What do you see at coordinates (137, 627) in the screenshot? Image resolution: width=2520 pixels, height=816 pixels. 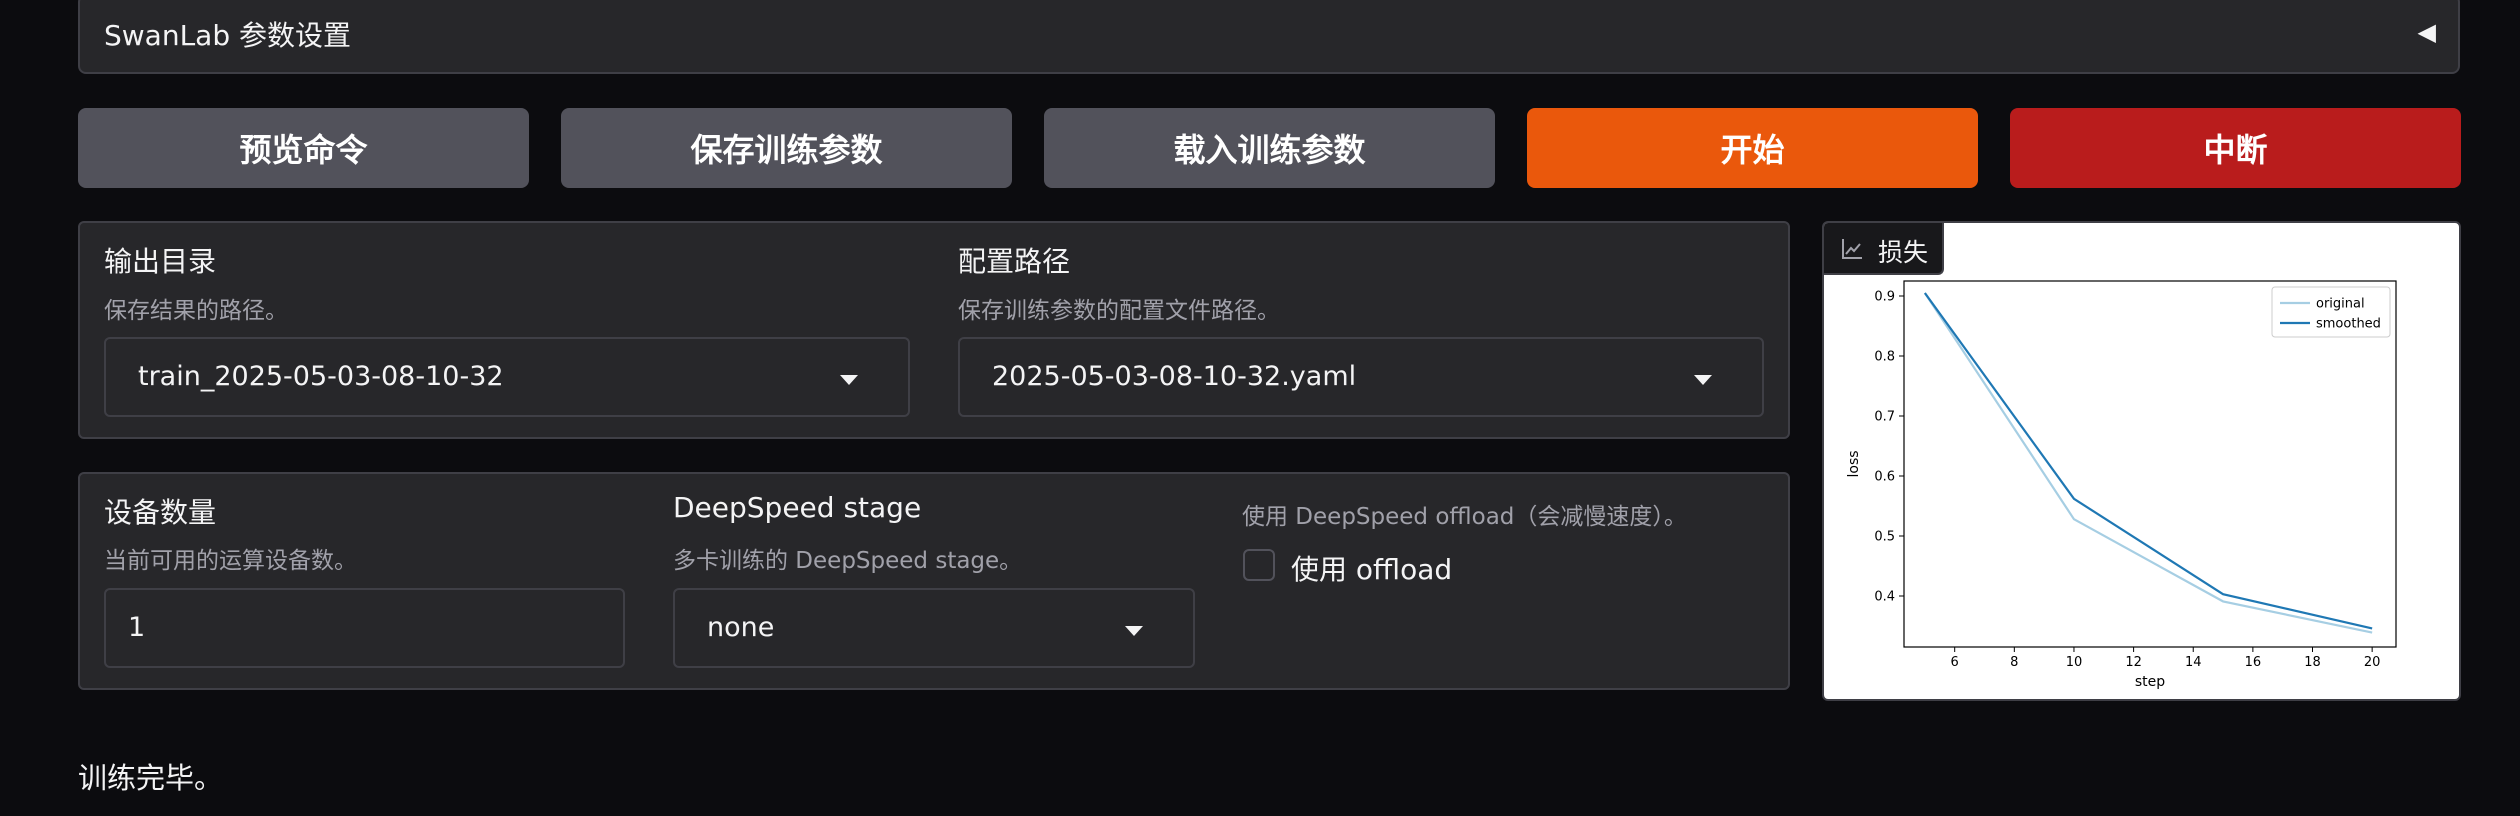 I see `device-count-value: 1` at bounding box center [137, 627].